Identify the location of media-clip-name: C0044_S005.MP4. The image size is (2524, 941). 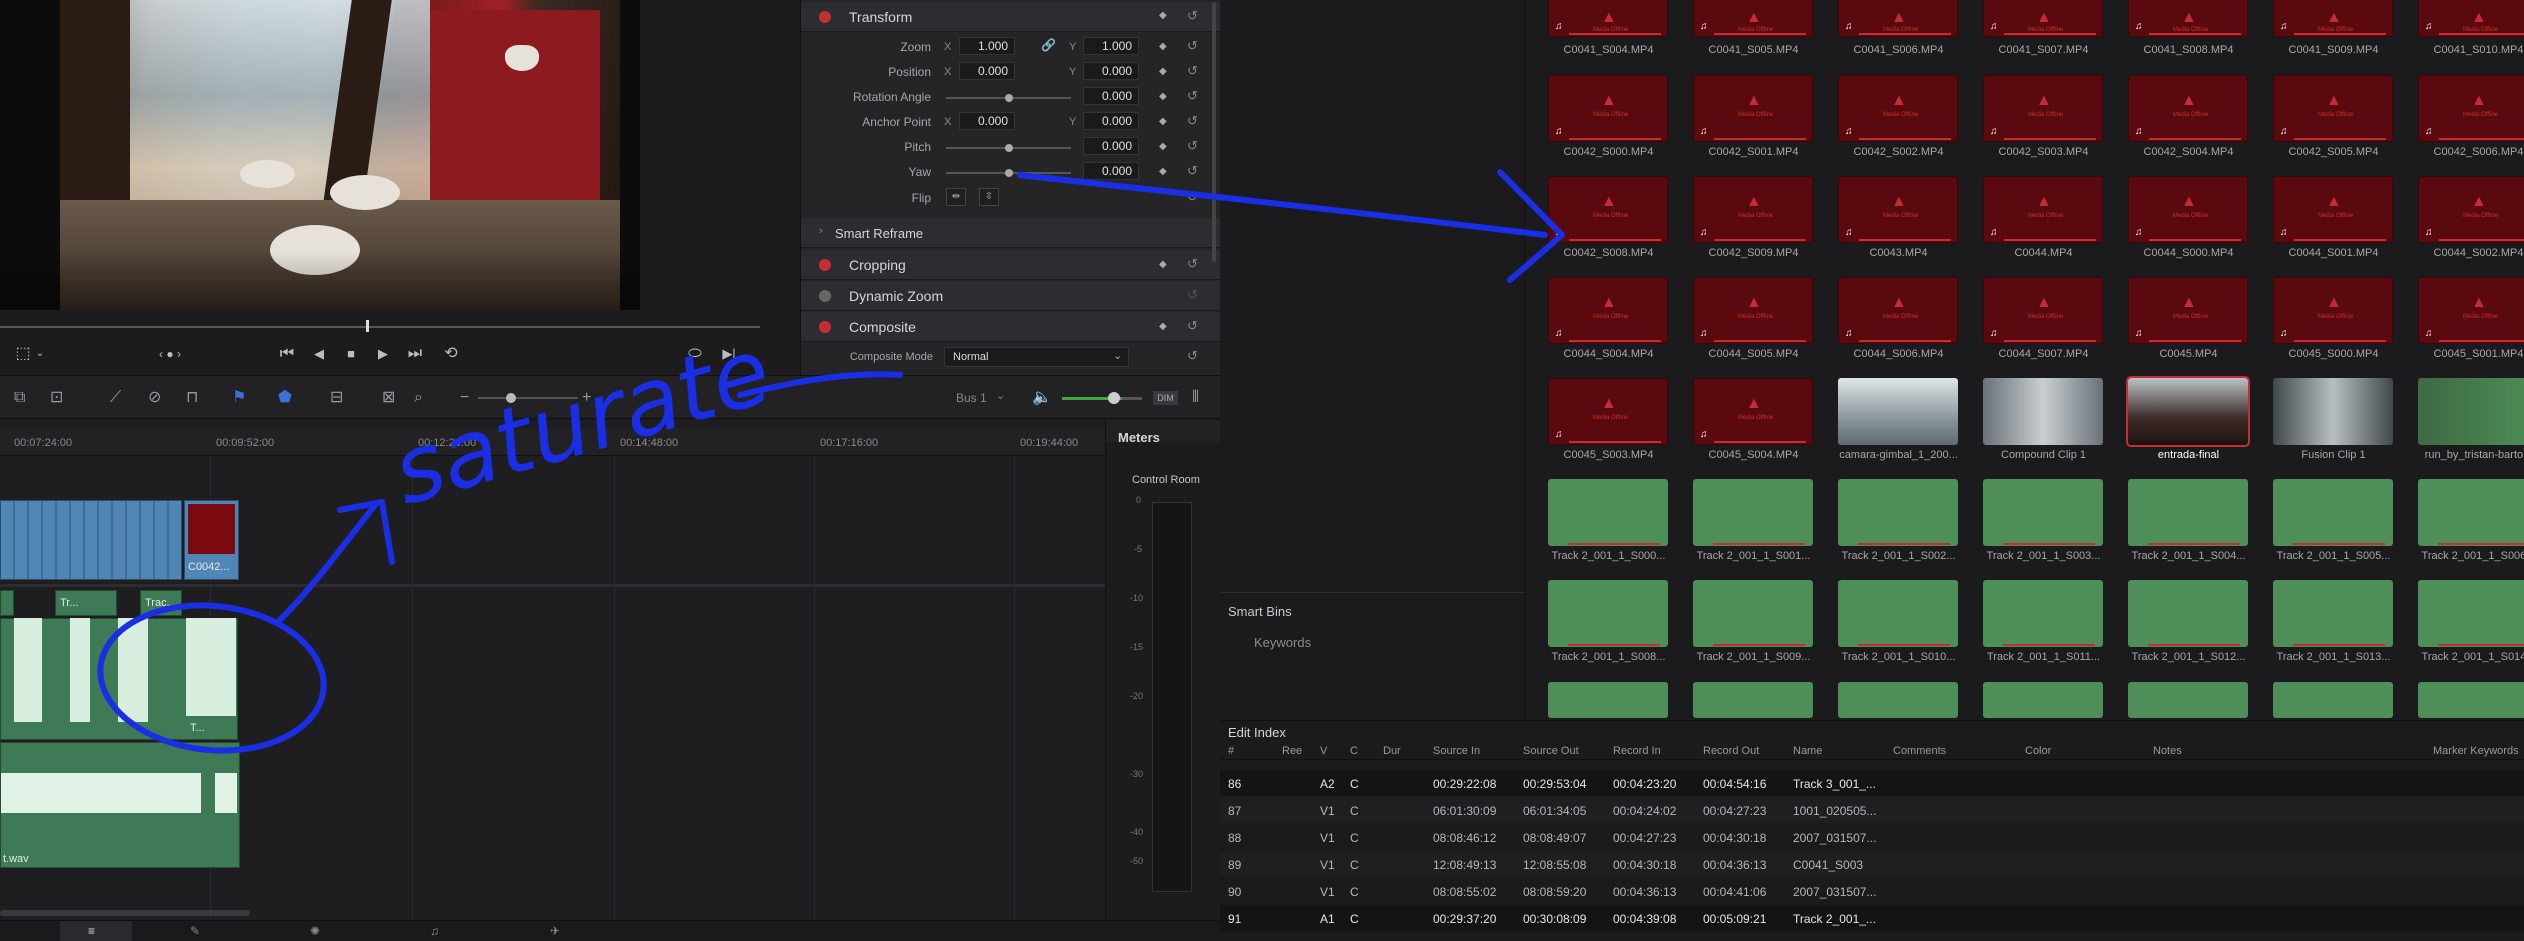
(1753, 354).